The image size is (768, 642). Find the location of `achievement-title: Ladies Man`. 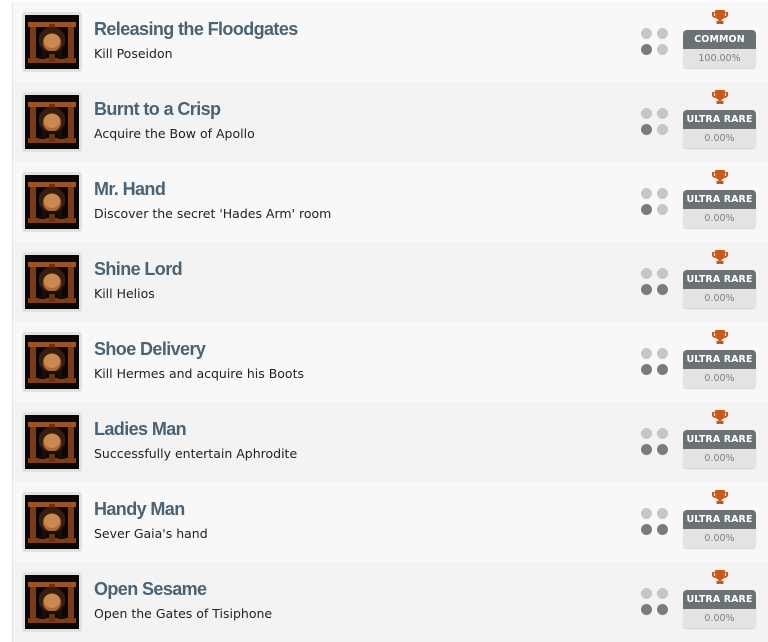

achievement-title: Ladies Man is located at coordinates (140, 429).